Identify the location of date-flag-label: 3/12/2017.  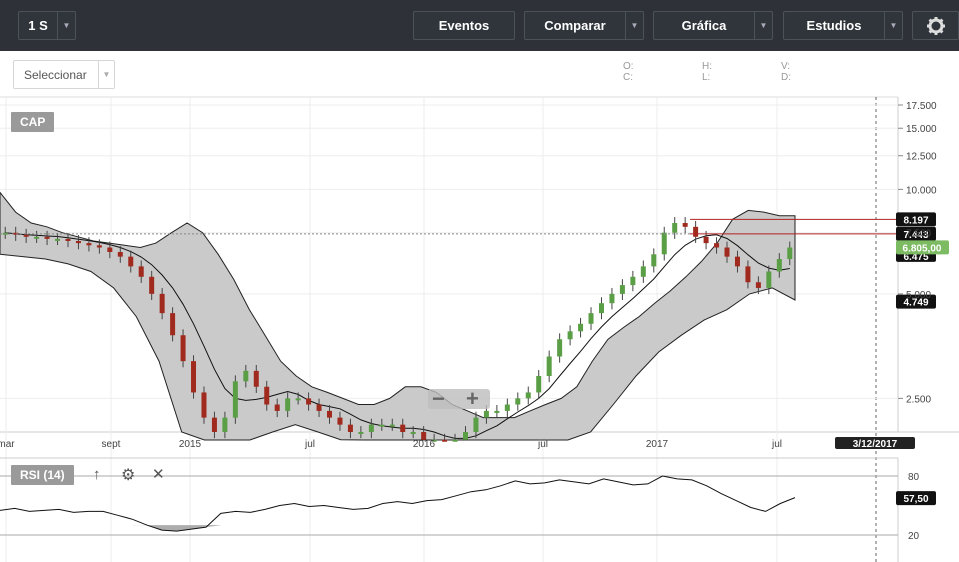
(875, 444).